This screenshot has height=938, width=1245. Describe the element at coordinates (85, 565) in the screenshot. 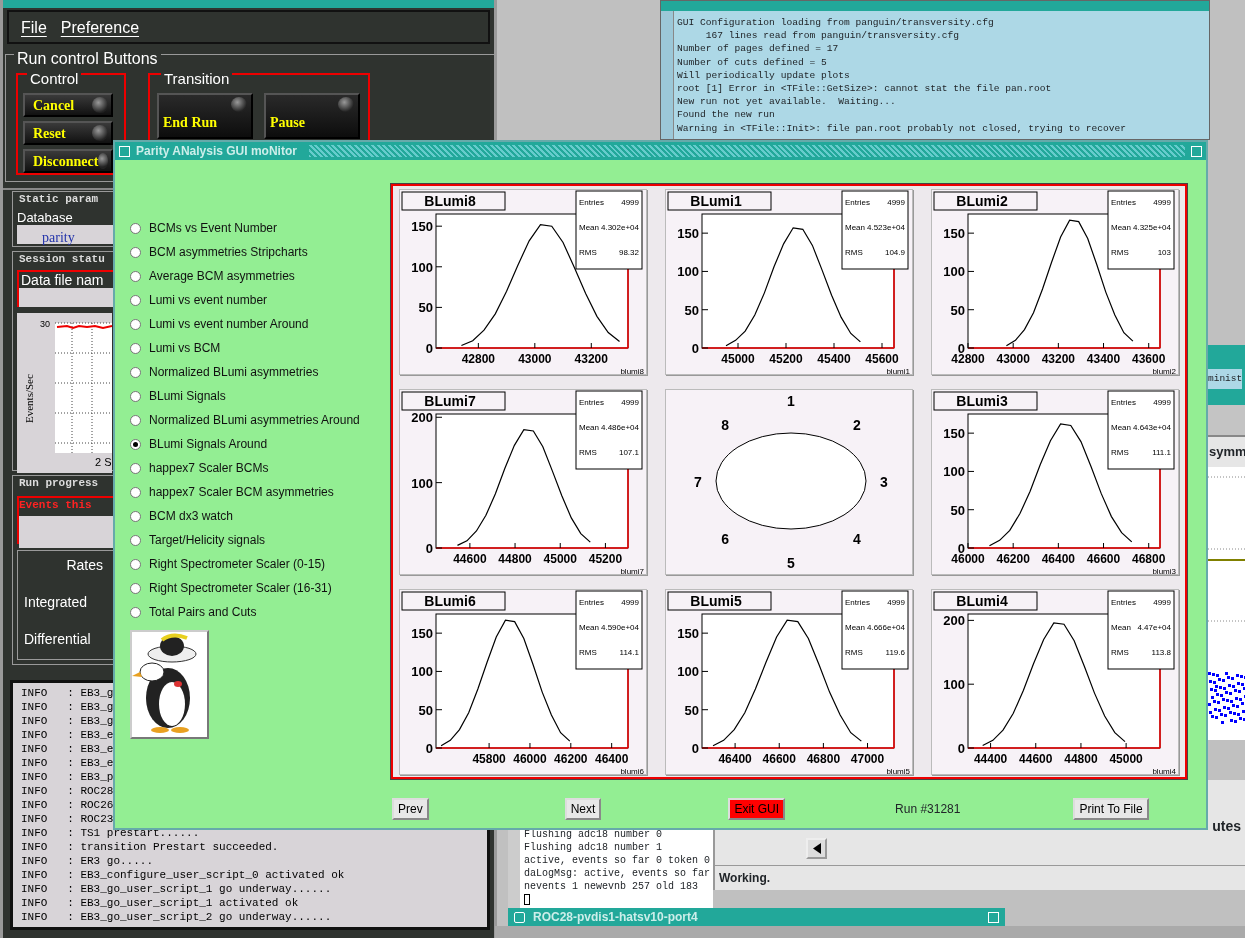

I see `column-heading: Rates` at that location.